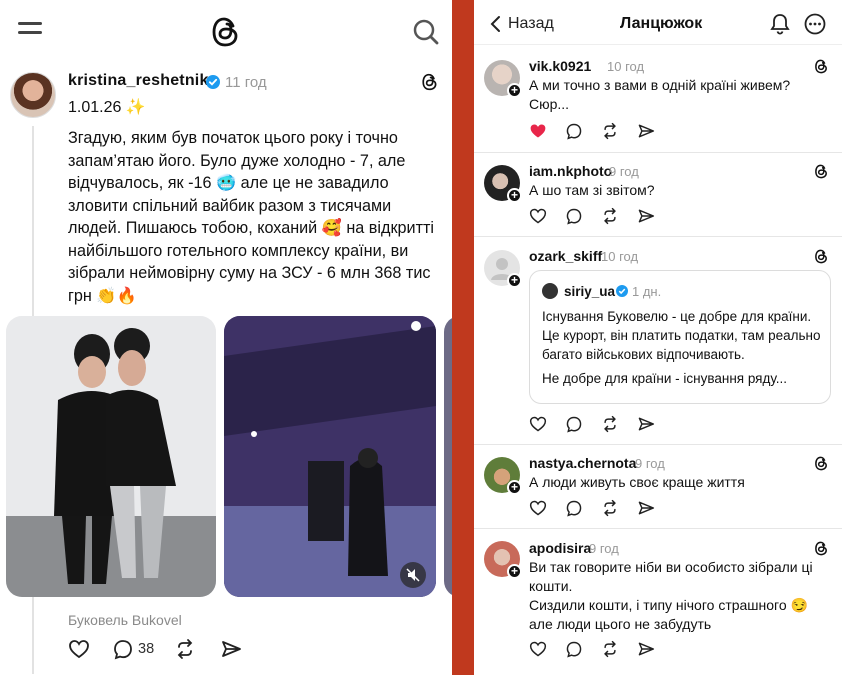 This screenshot has width=842, height=675. Describe the element at coordinates (107, 107) in the screenshot. I see `post-date: 1.01.26 ✨` at that location.